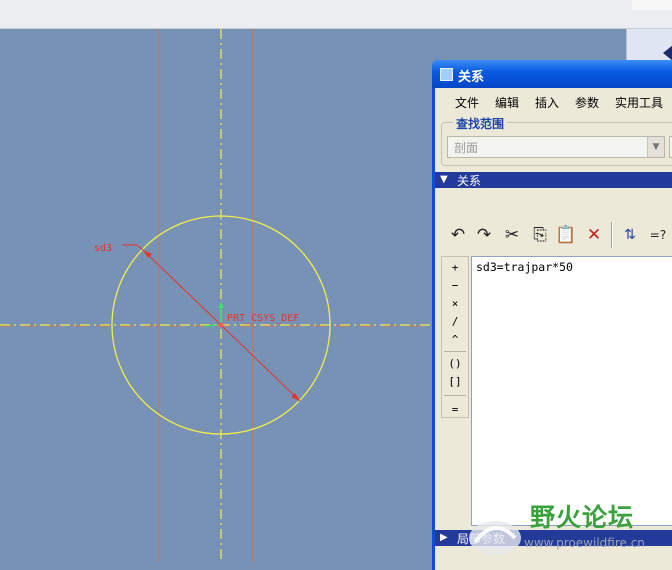 The image size is (672, 570). What do you see at coordinates (556, 147) in the screenshot?
I see `scope-select: 剖面 ▼` at bounding box center [556, 147].